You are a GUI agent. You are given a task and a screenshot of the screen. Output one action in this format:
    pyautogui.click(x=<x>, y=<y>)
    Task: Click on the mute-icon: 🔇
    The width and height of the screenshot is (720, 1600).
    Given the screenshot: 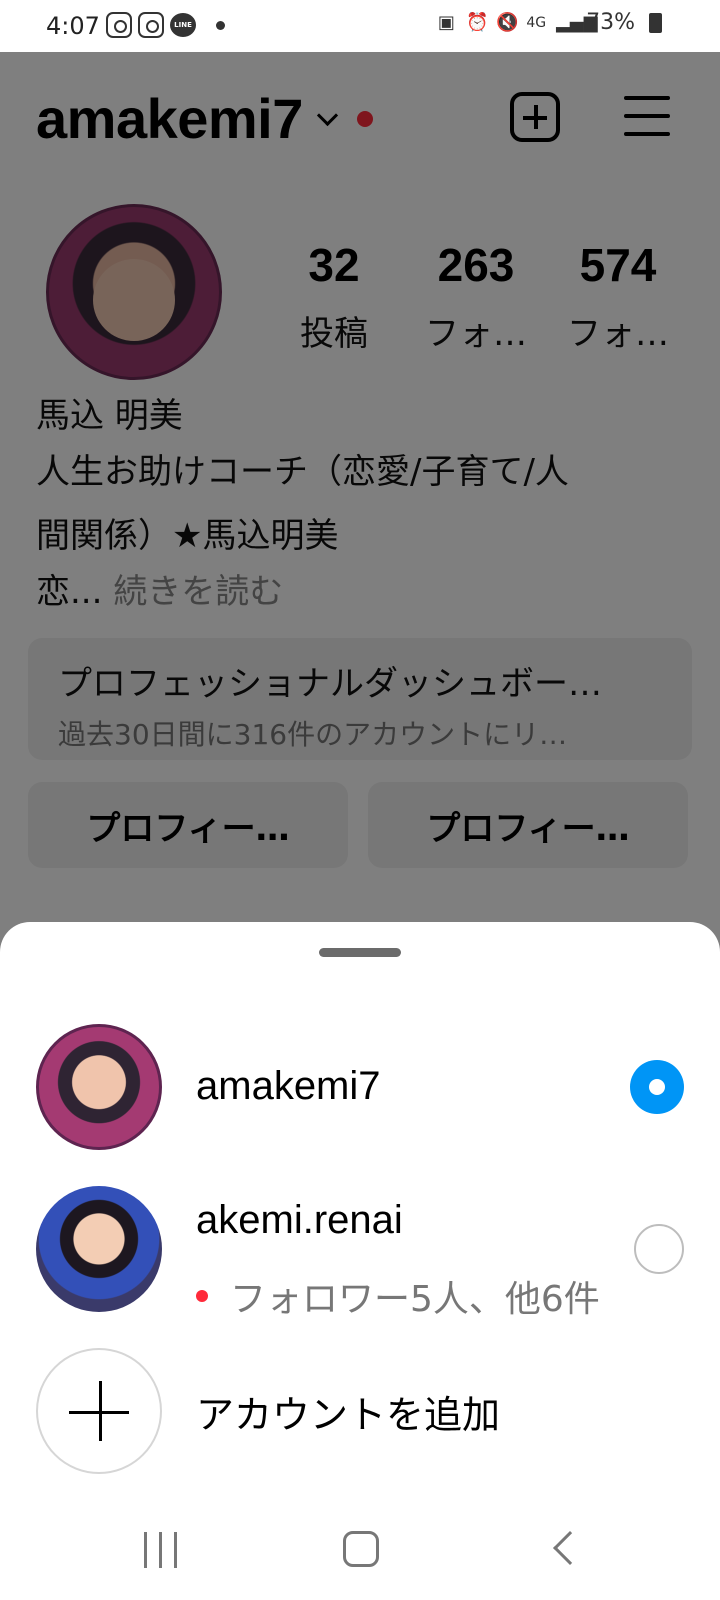 What is the action you would take?
    pyautogui.click(x=507, y=22)
    